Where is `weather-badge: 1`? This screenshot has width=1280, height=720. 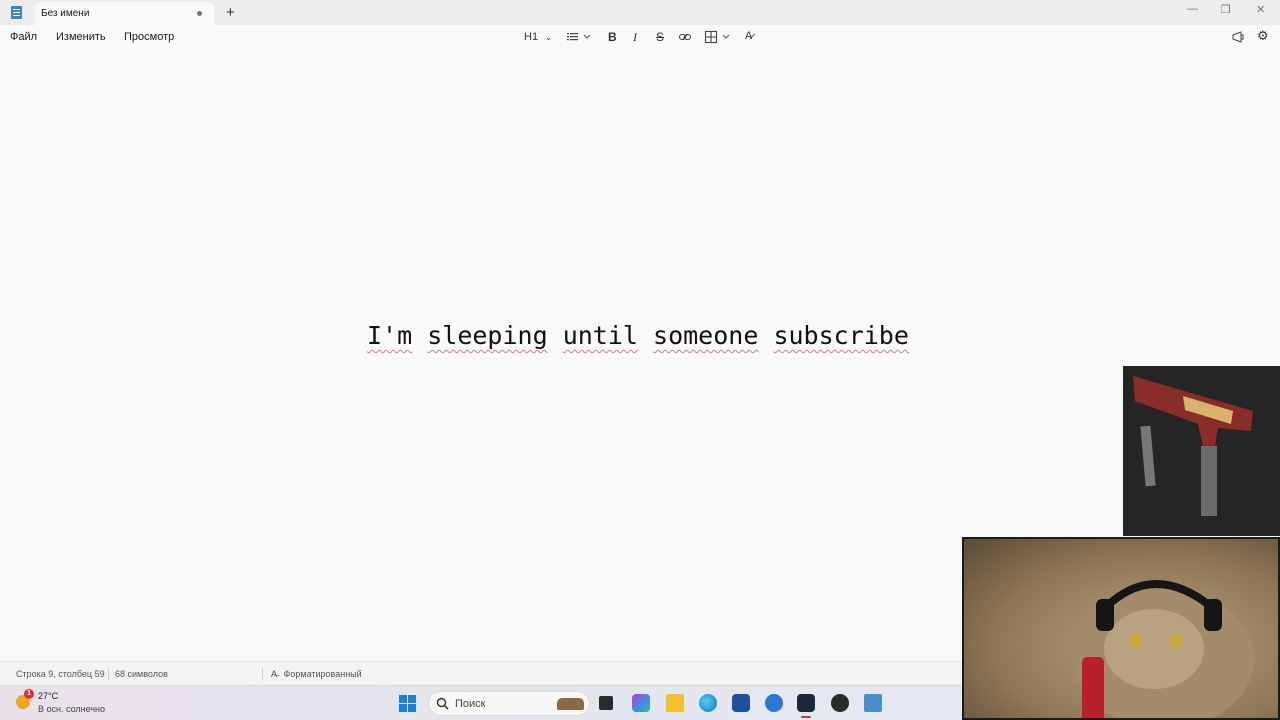
weather-badge: 1 is located at coordinates (29, 694).